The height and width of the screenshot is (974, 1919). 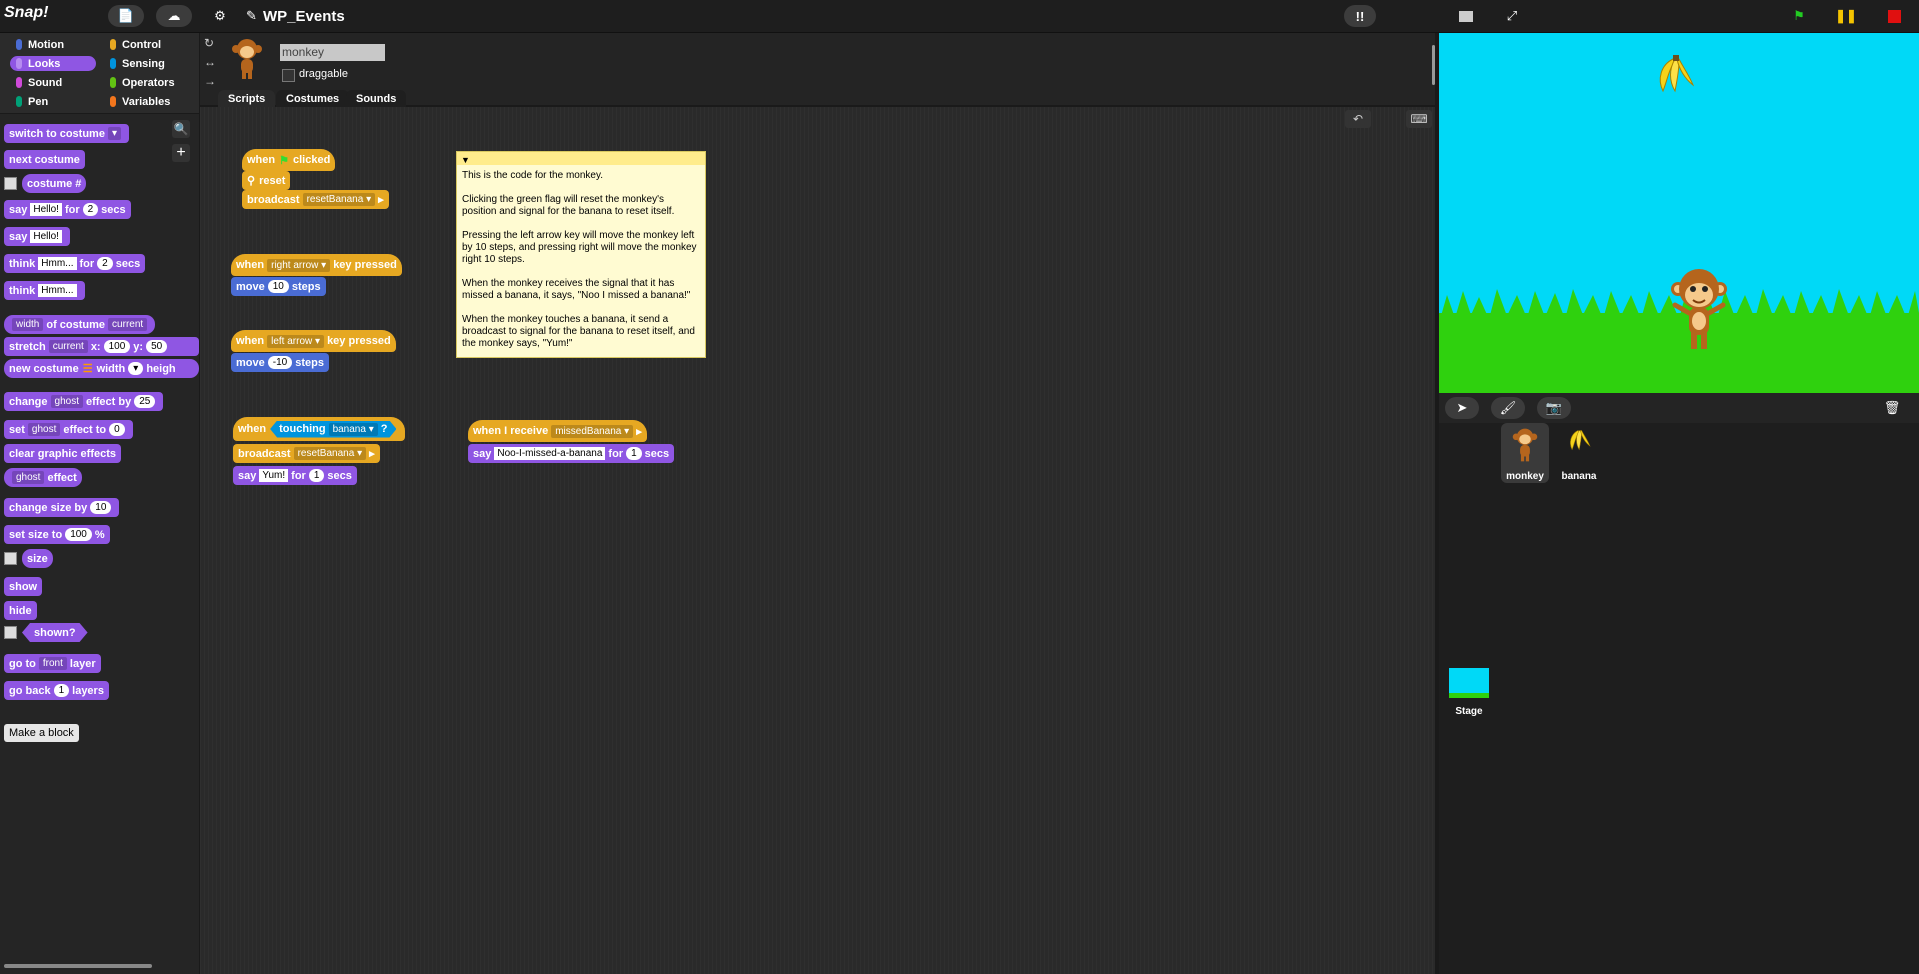 What do you see at coordinates (1466, 16) in the screenshot?
I see `normal-stage-icon` at bounding box center [1466, 16].